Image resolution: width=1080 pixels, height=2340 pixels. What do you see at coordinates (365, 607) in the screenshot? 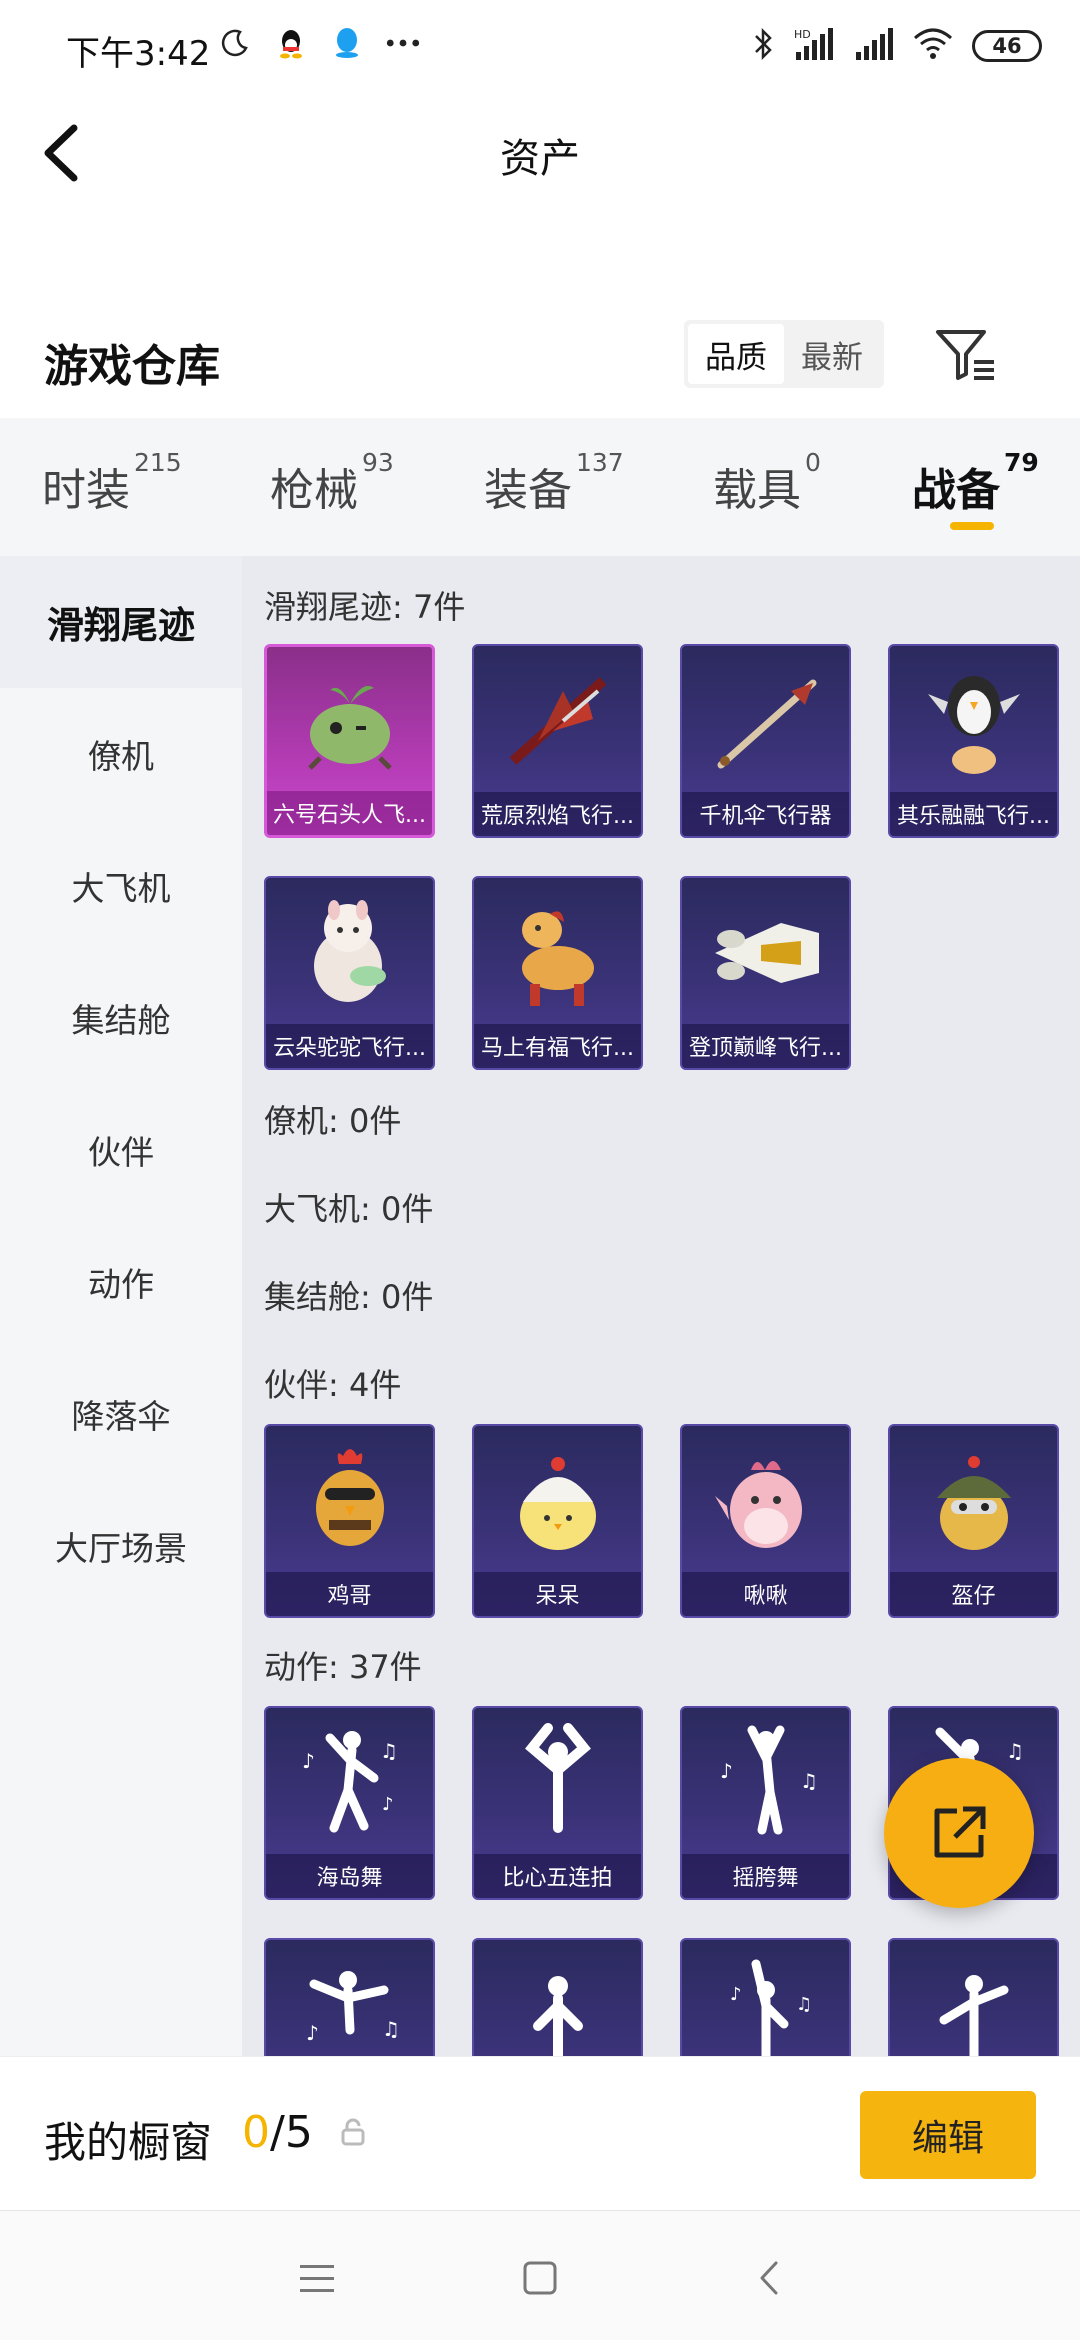
I see `section-heading-glider: 滑翔尾迹: 7件` at bounding box center [365, 607].